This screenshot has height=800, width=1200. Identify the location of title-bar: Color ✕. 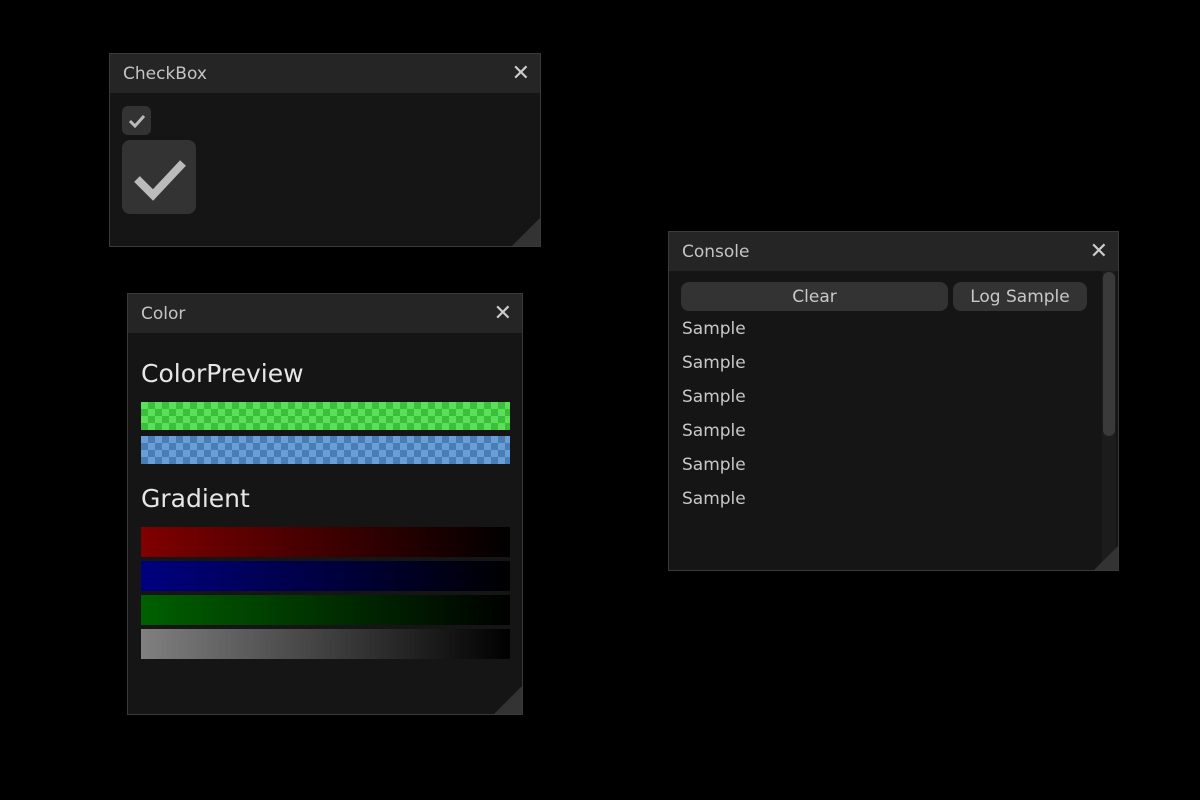
(325, 313).